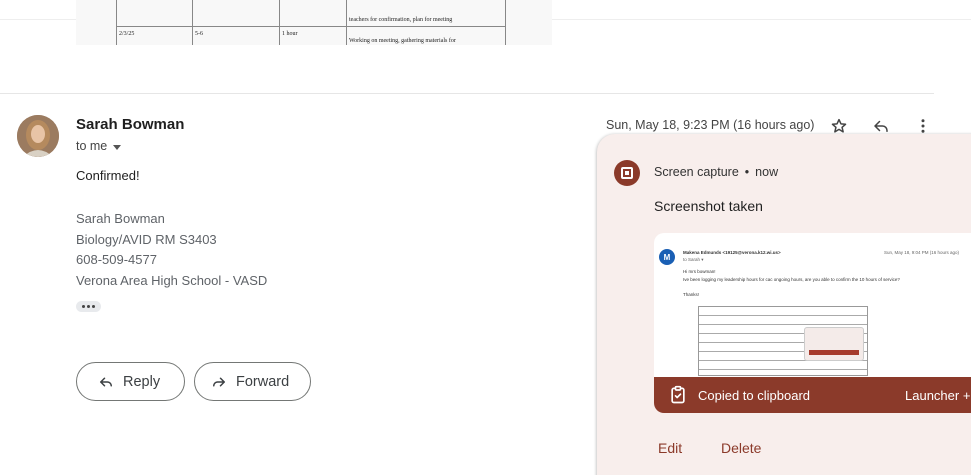  What do you see at coordinates (199, 34) in the screenshot?
I see `table-cell: 5-6` at bounding box center [199, 34].